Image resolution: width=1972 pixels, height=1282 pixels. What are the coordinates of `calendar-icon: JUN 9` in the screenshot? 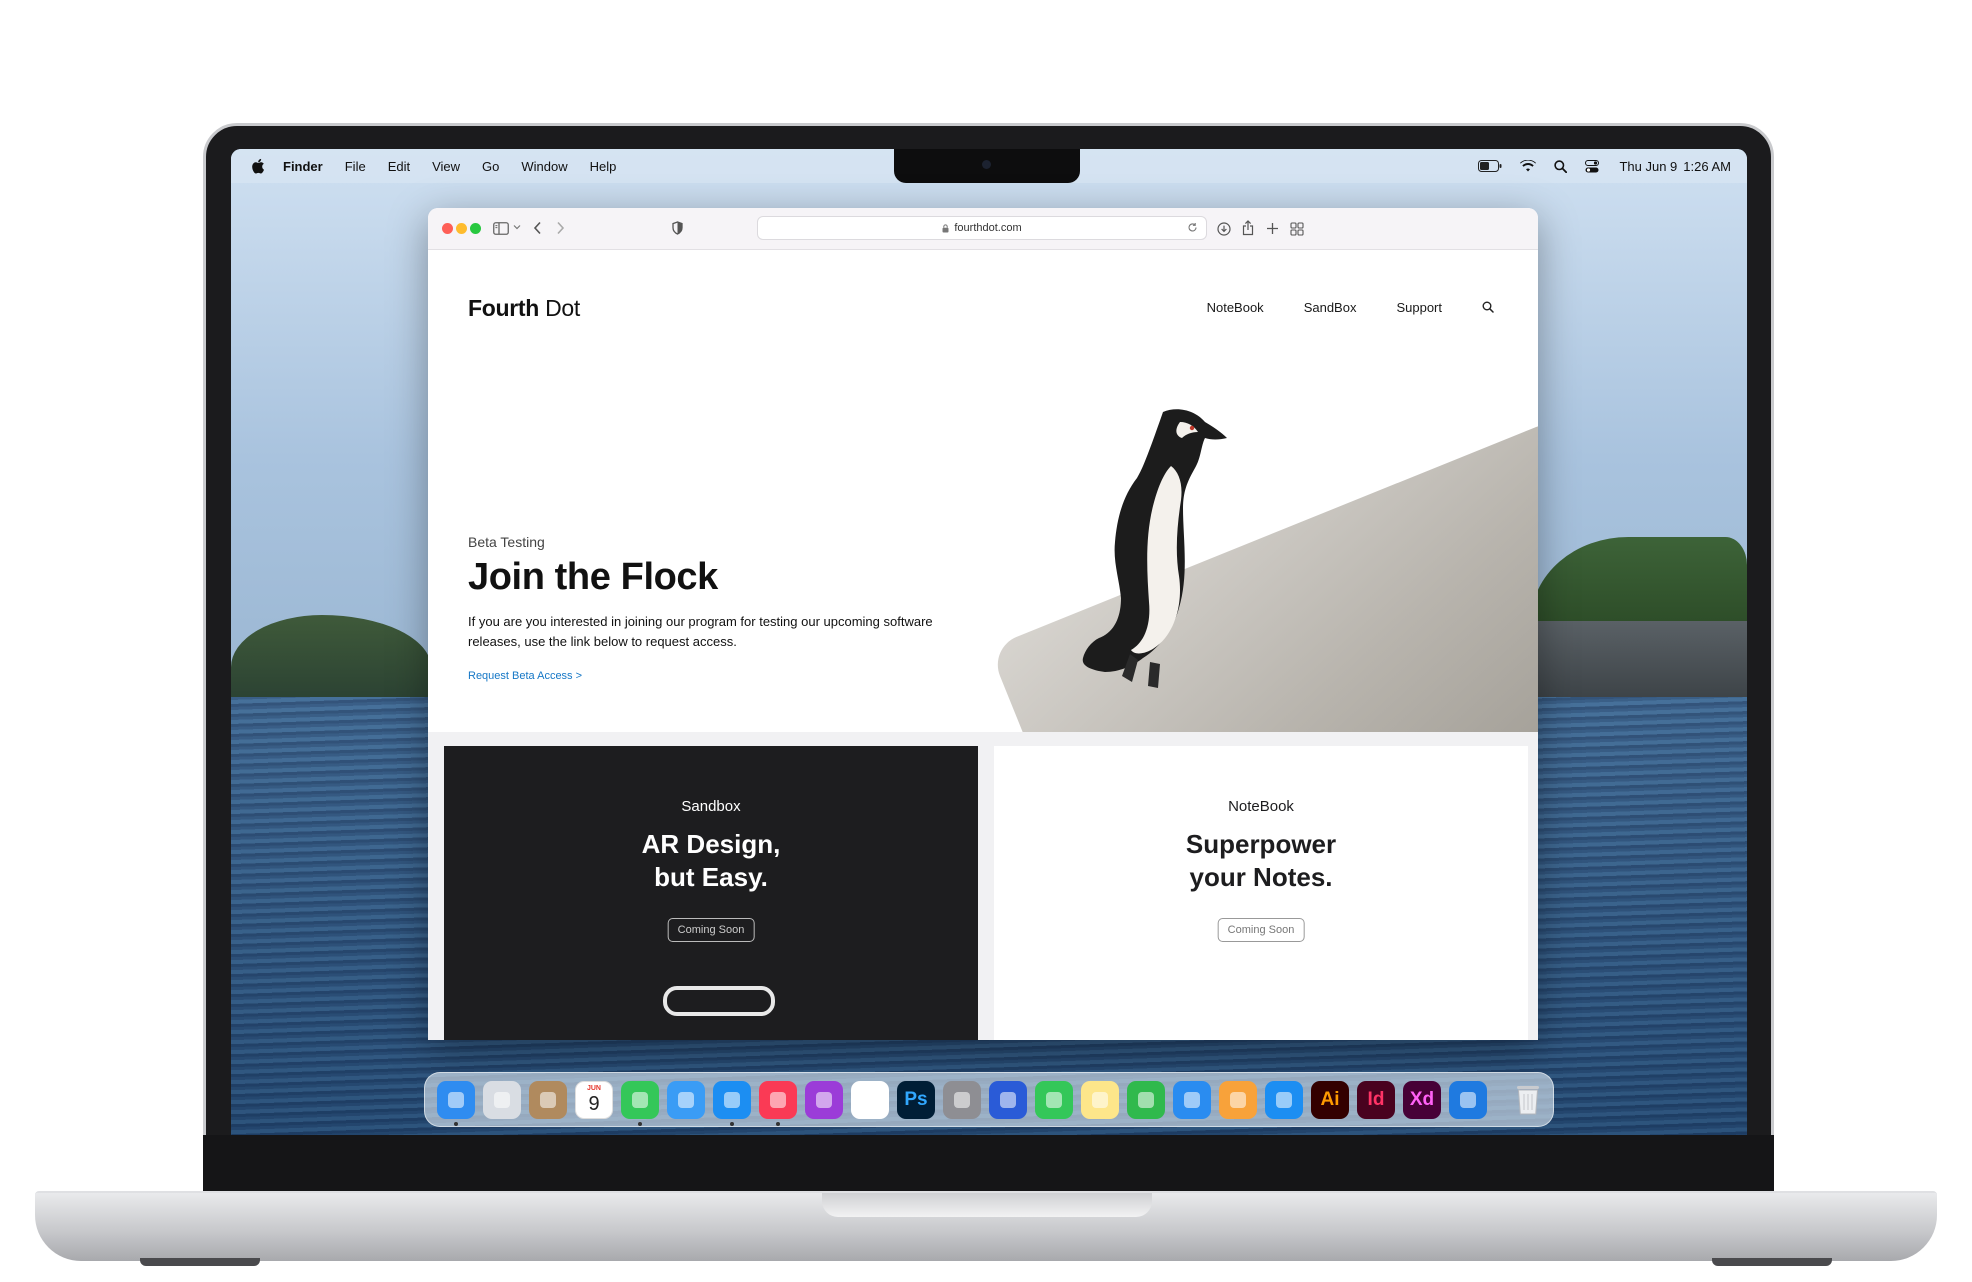 It's located at (594, 1099).